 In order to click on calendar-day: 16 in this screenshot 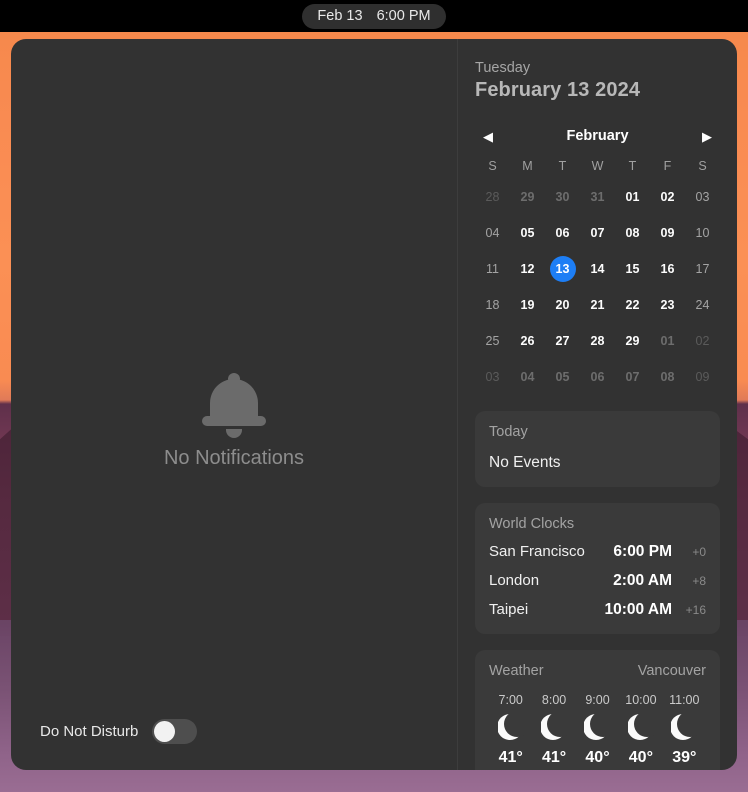, I will do `click(667, 269)`.